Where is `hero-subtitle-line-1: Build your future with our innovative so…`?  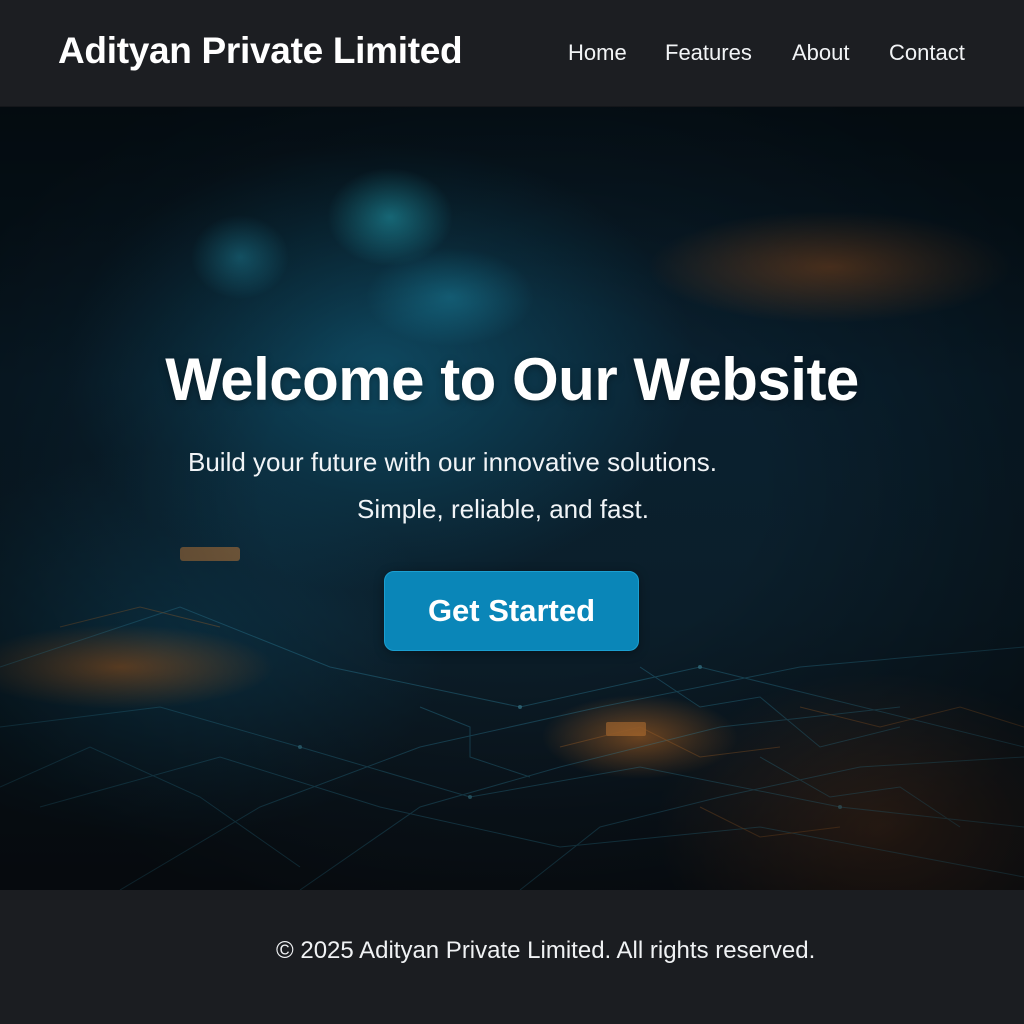 hero-subtitle-line-1: Build your future with our innovative so… is located at coordinates (452, 462).